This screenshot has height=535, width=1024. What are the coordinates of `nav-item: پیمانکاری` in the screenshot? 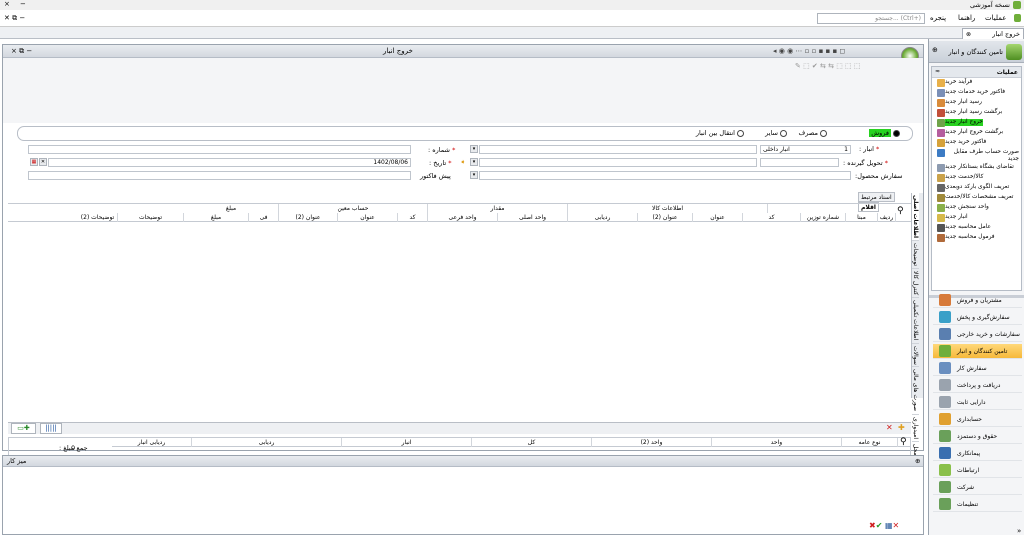 It's located at (977, 453).